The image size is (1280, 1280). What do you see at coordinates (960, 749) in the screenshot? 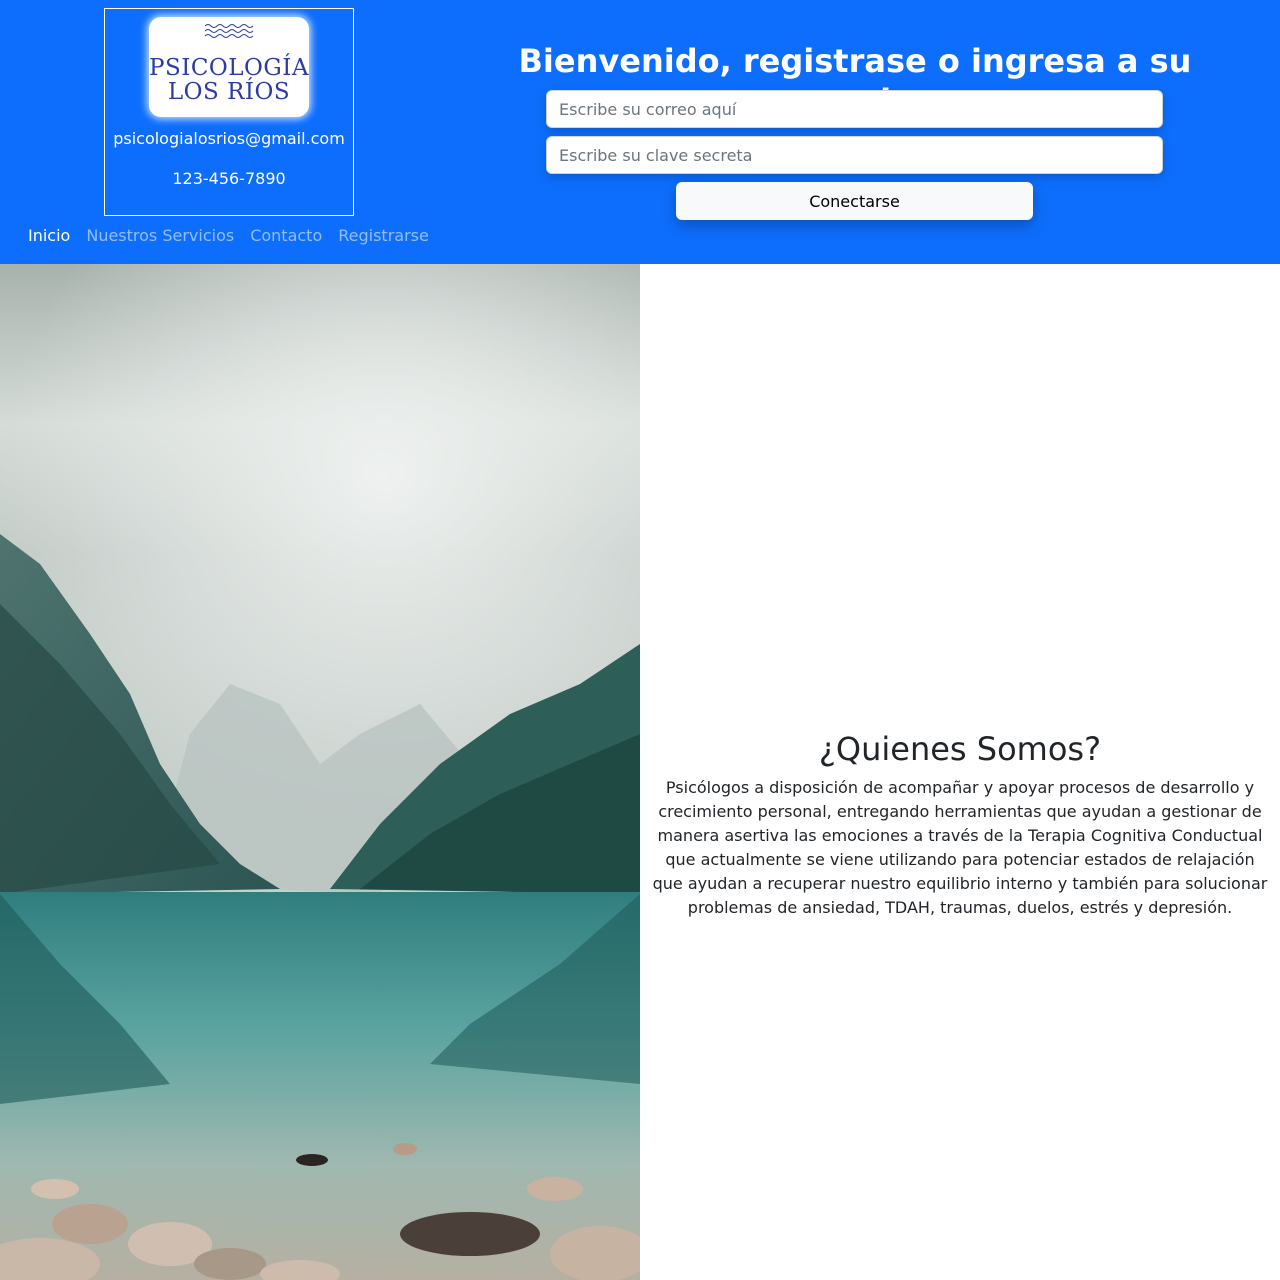
I see `about-title: ¿Quienes Somos?` at bounding box center [960, 749].